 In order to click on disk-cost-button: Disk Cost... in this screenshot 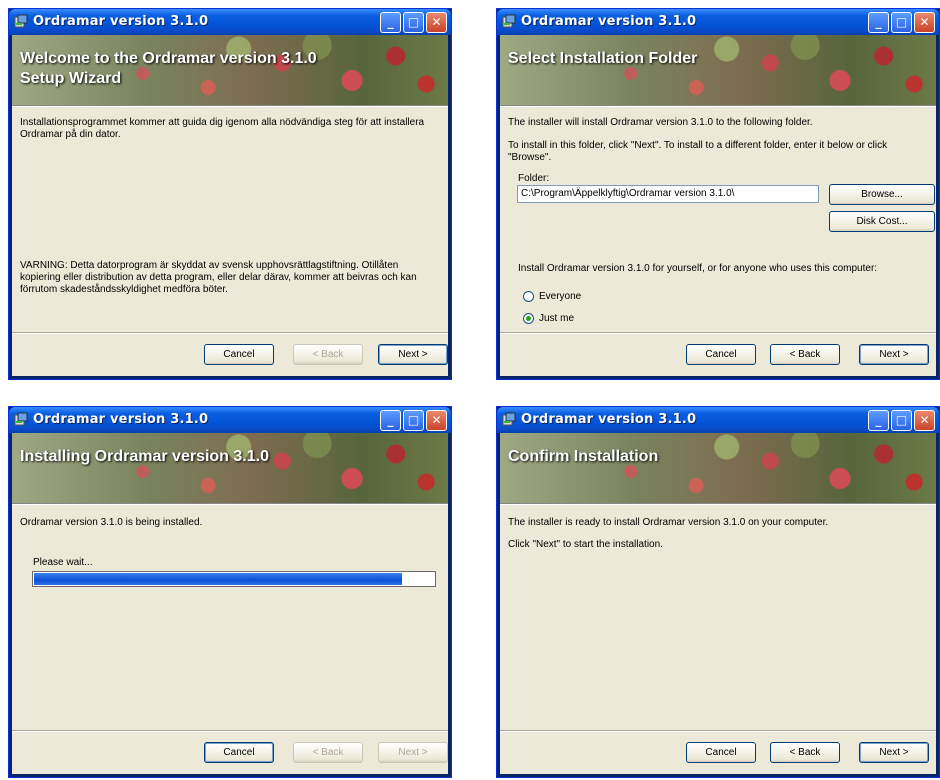, I will do `click(882, 221)`.